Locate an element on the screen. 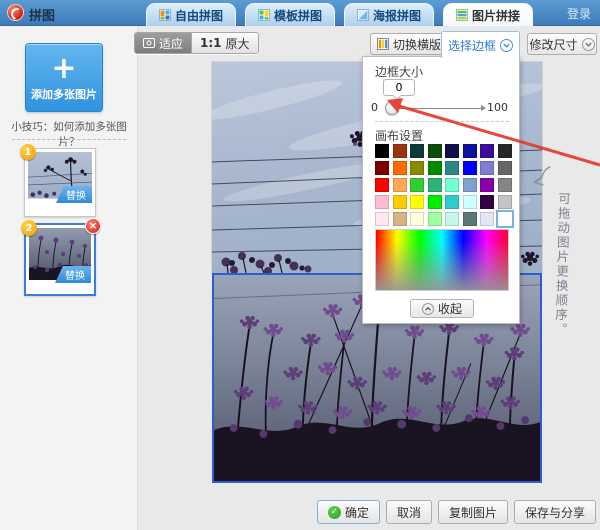 The image size is (600, 530). switch-layout-button: 切换横版 is located at coordinates (409, 44).